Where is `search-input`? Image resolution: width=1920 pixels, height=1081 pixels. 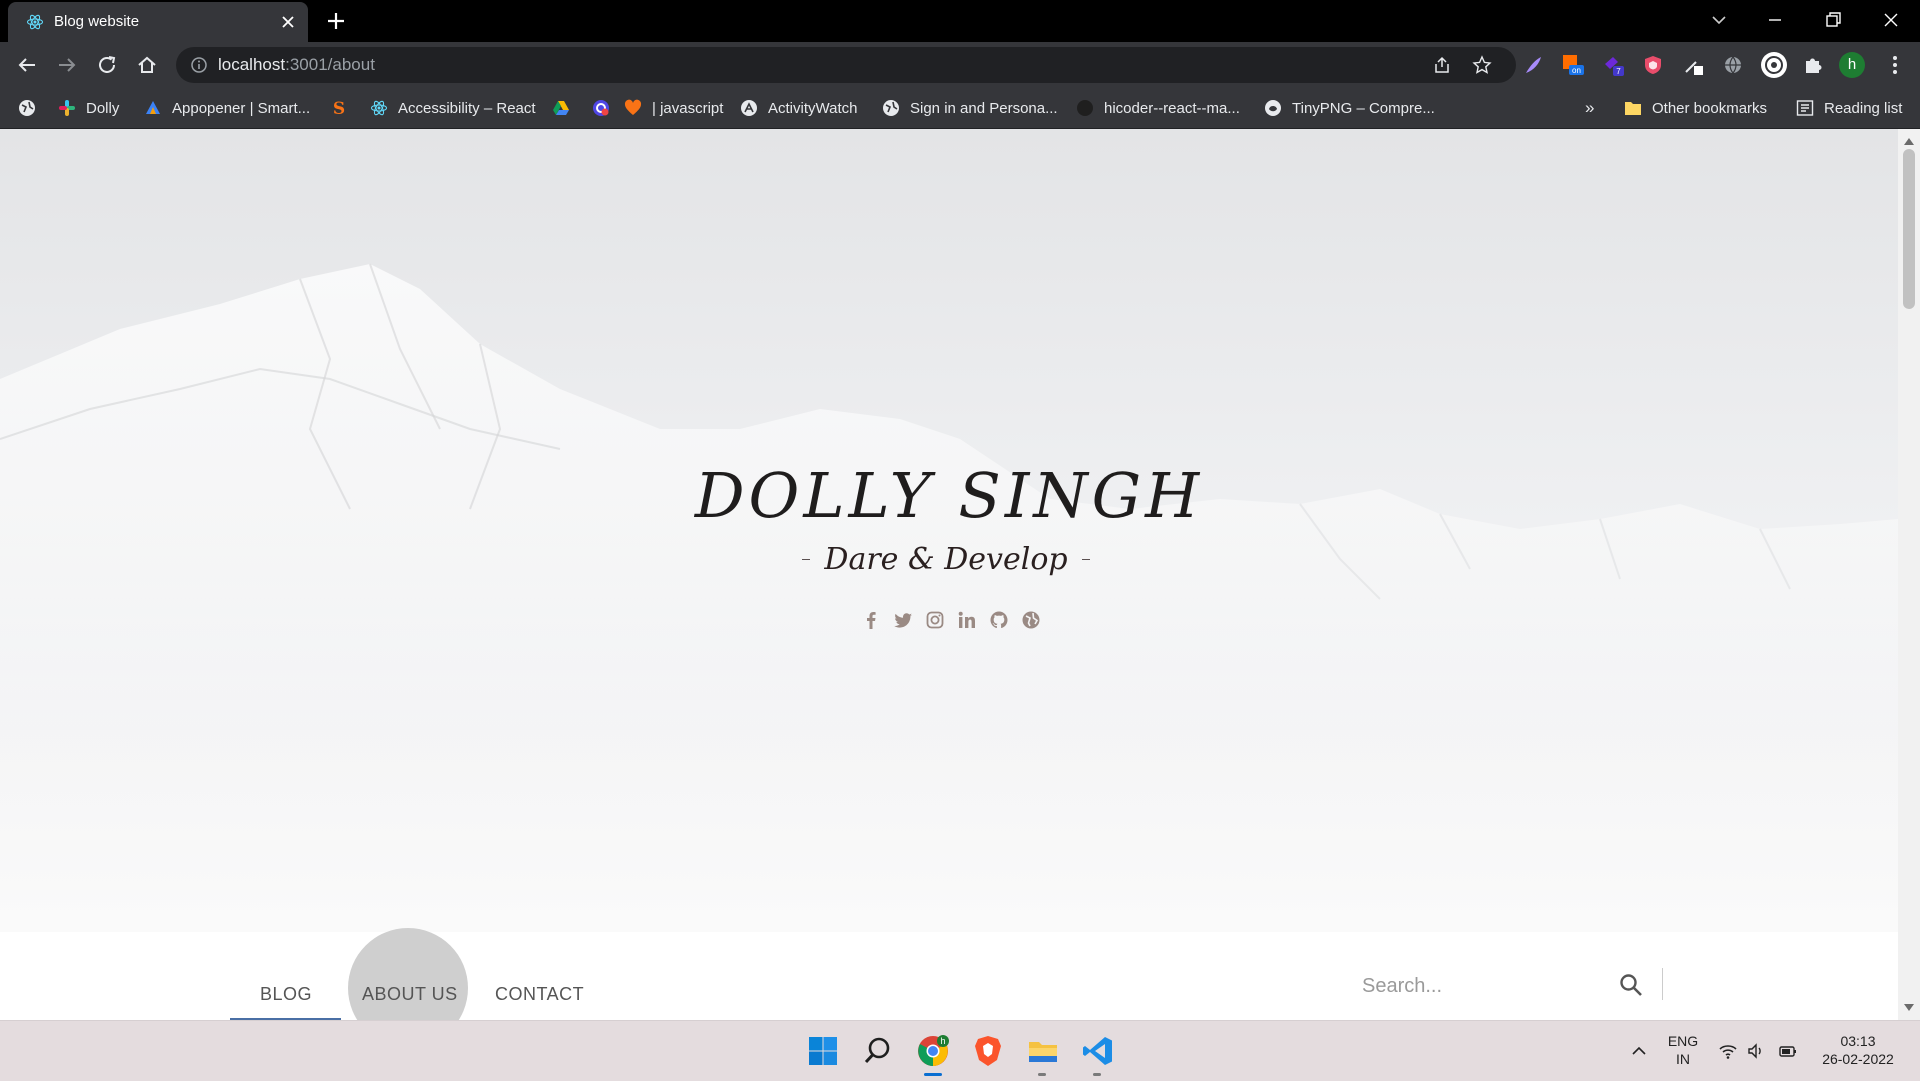
search-input is located at coordinates (1482, 986).